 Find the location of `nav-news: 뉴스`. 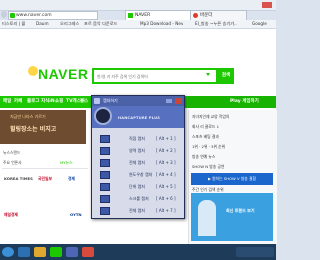

nav-news: 뉴스 is located at coordinates (84, 102).